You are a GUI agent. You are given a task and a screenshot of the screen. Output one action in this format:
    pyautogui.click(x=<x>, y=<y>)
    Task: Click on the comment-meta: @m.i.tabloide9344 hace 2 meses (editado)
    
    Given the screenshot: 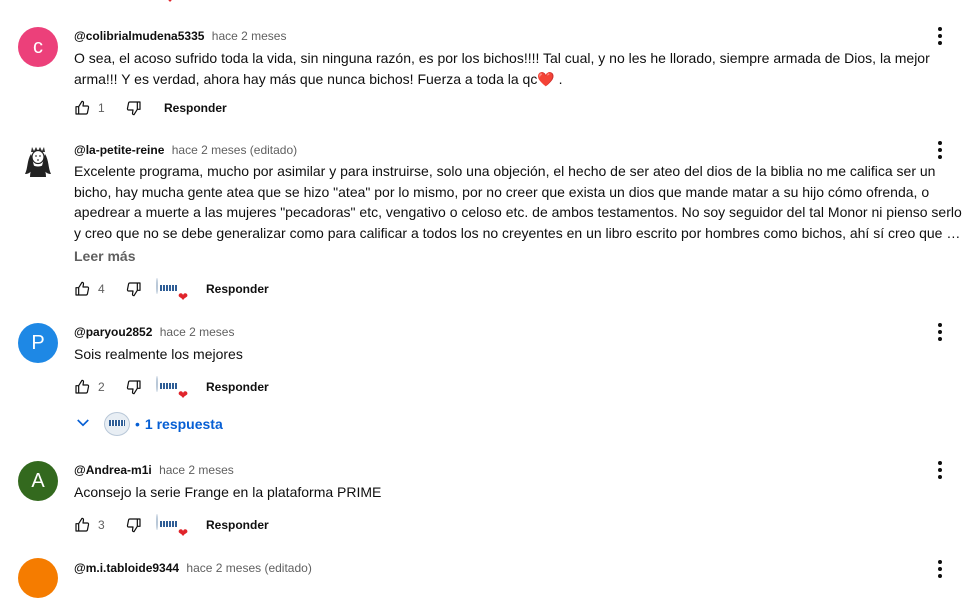 What is the action you would take?
    pyautogui.click(x=193, y=568)
    